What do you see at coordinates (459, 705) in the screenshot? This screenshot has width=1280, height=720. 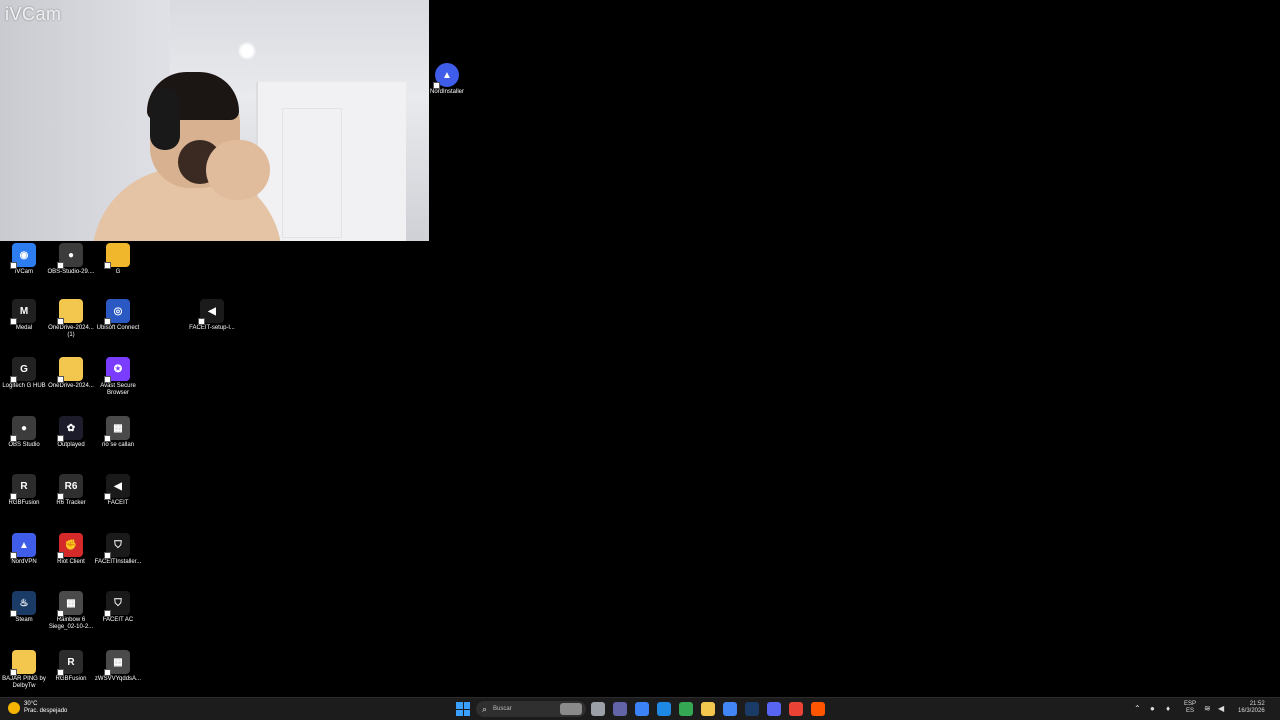 I see `windows-logo-icon` at bounding box center [459, 705].